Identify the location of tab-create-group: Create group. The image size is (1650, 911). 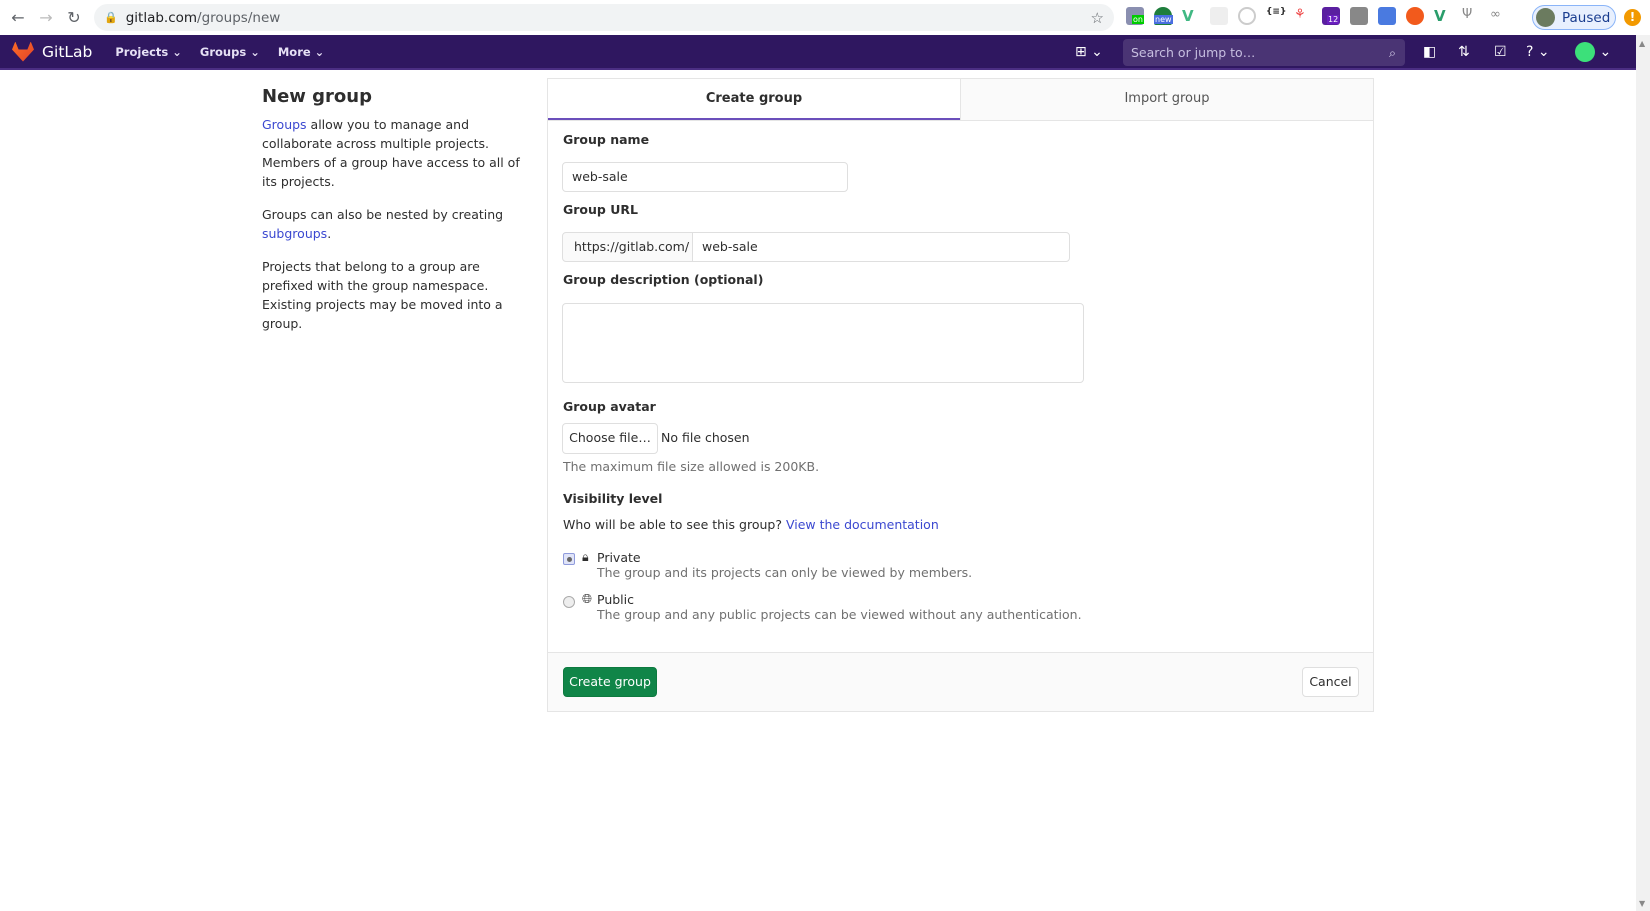
(754, 99).